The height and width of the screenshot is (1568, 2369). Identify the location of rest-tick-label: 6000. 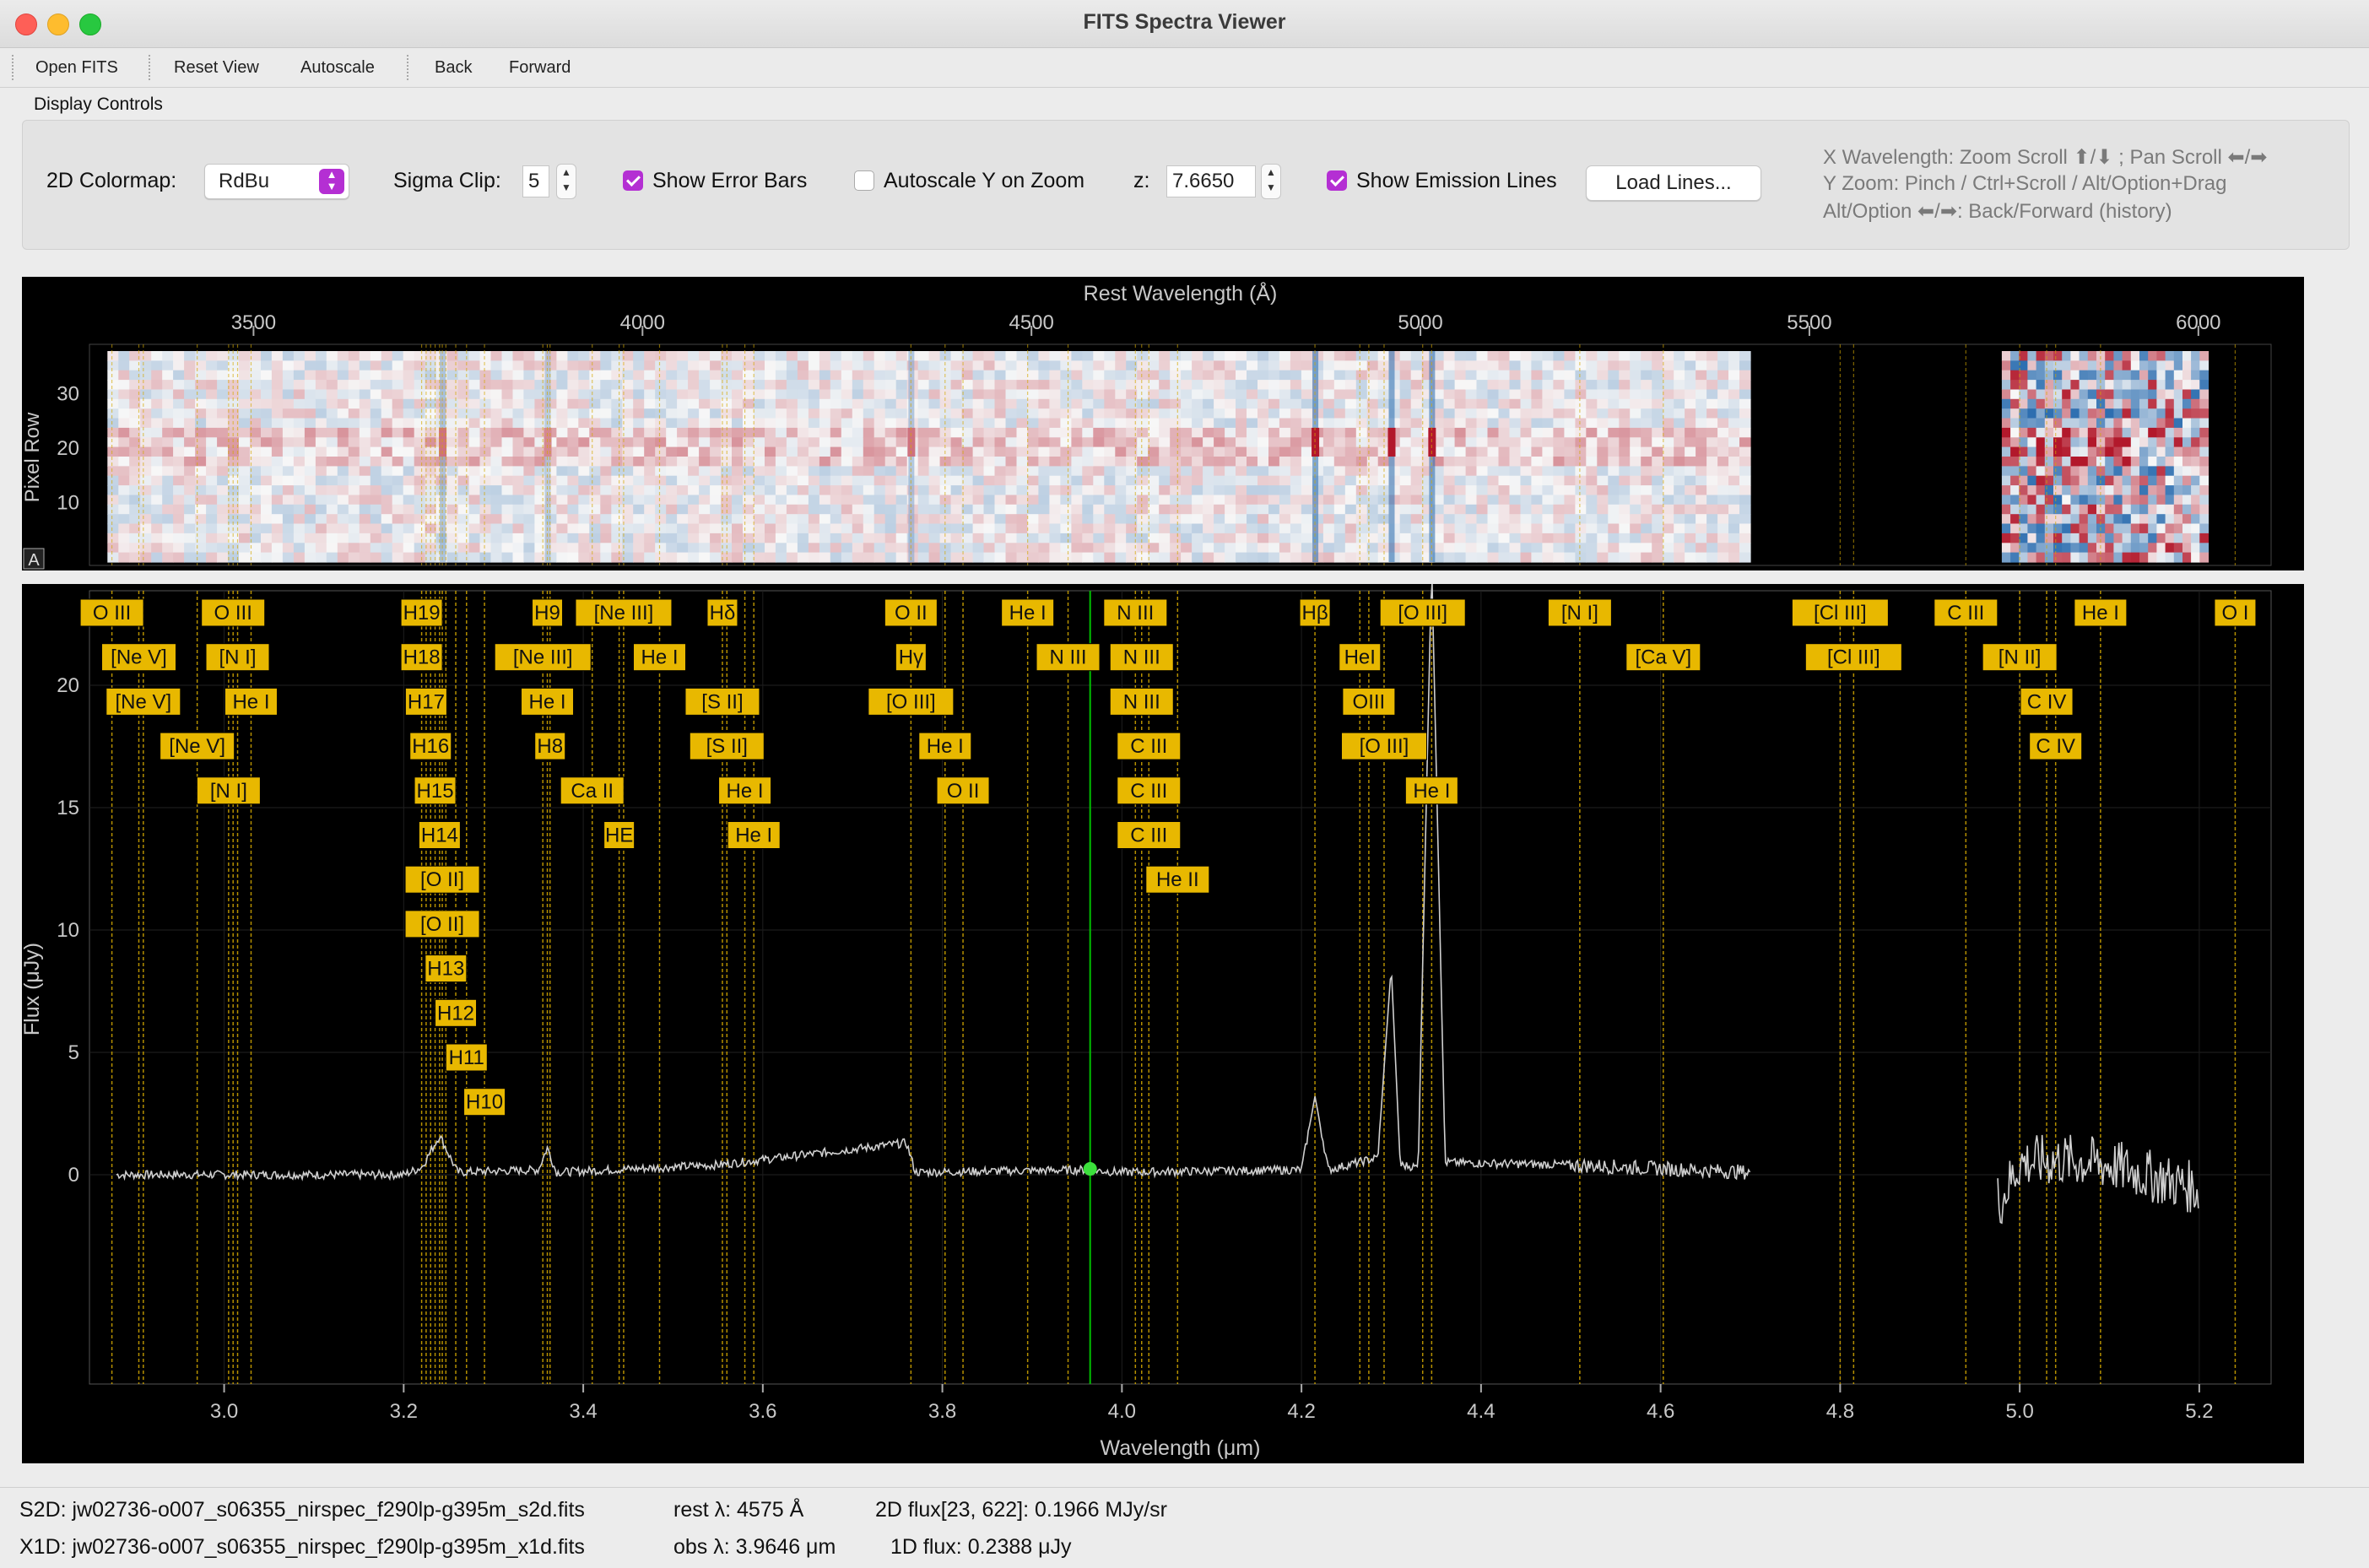
(2198, 322).